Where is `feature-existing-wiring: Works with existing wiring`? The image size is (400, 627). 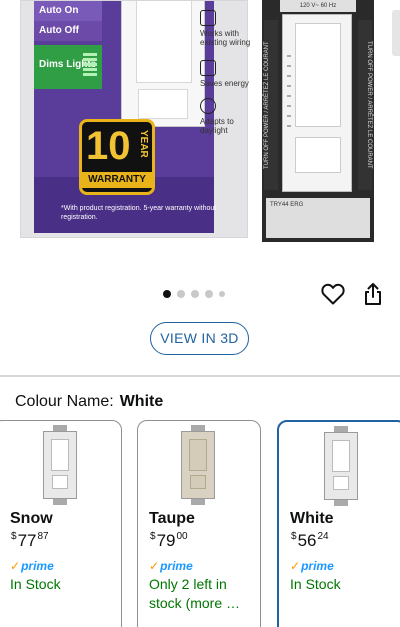 feature-existing-wiring: Works with existing wiring is located at coordinates (230, 28).